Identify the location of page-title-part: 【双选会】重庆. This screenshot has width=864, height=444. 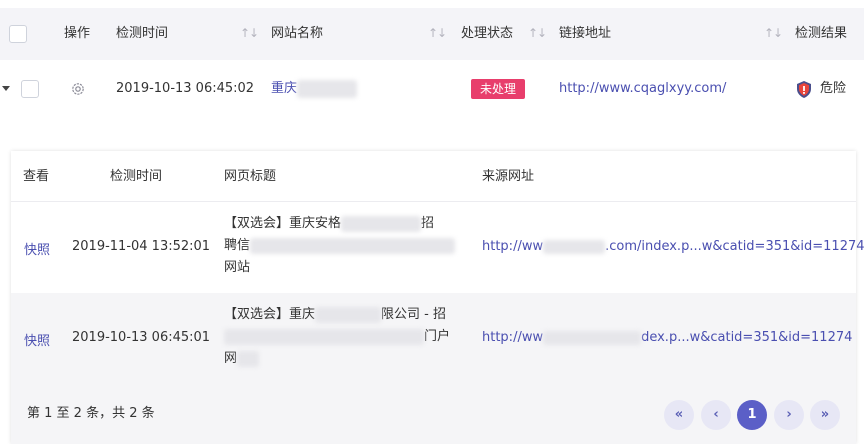
(270, 314).